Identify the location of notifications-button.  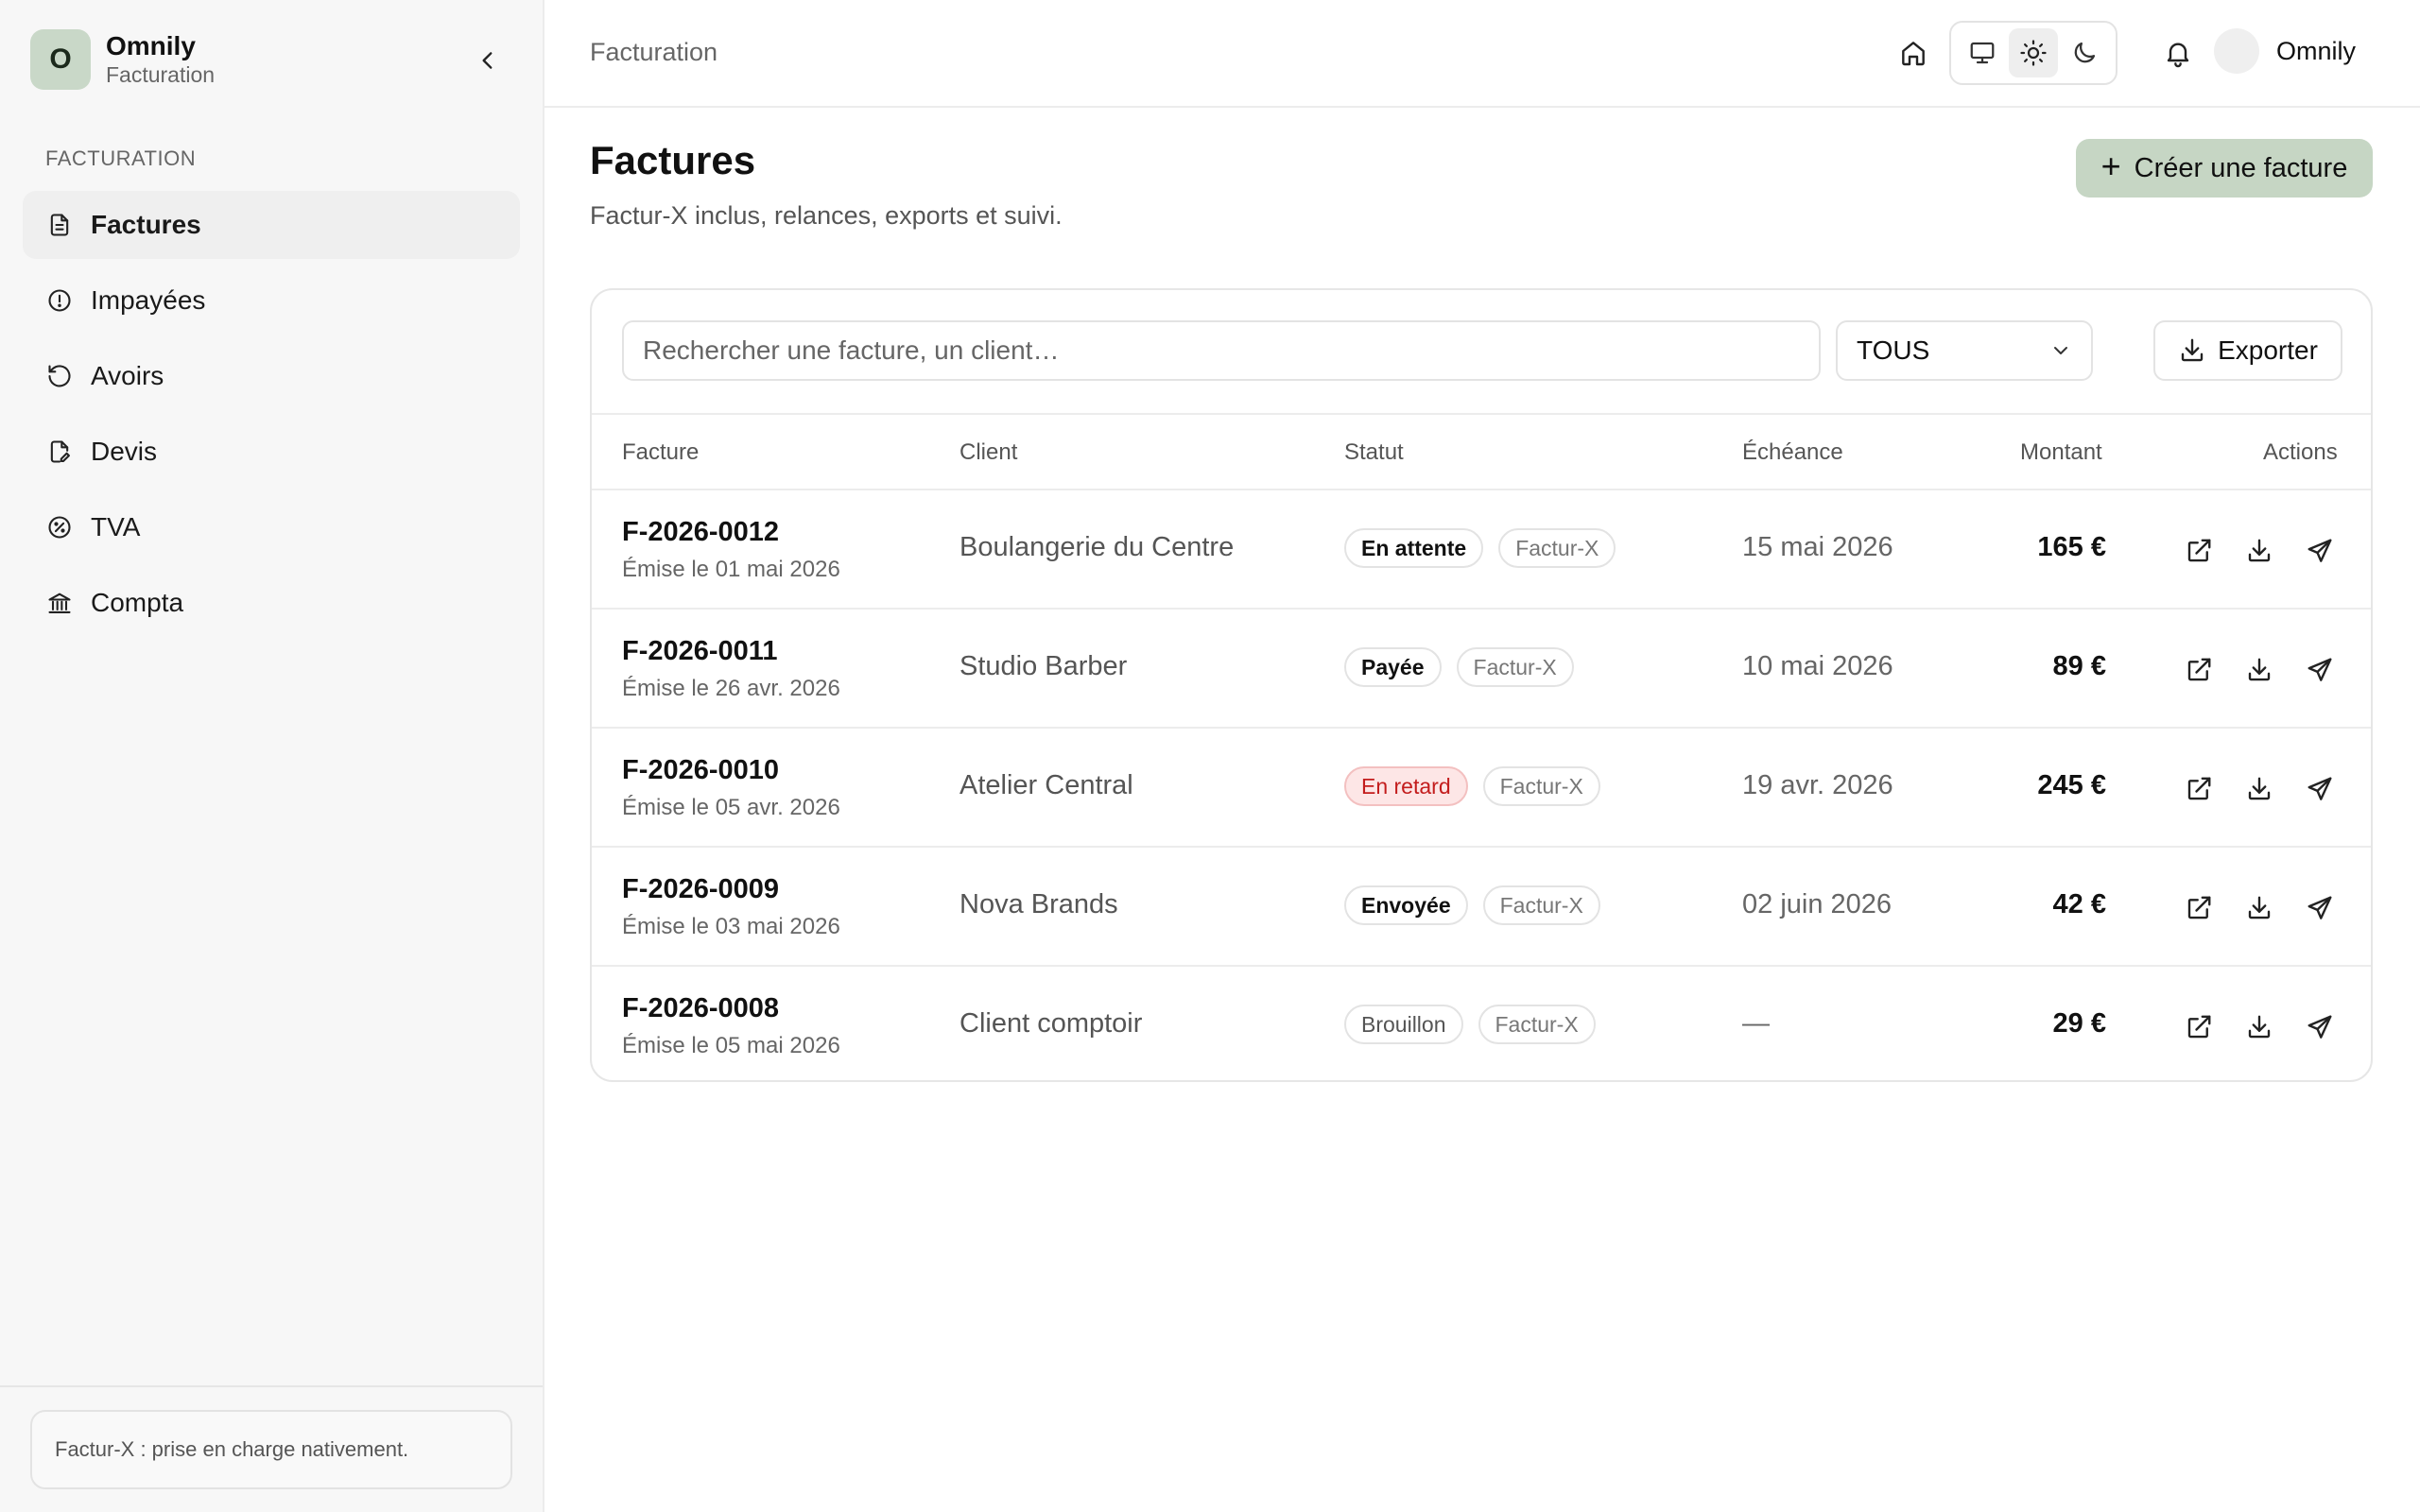
(2178, 53).